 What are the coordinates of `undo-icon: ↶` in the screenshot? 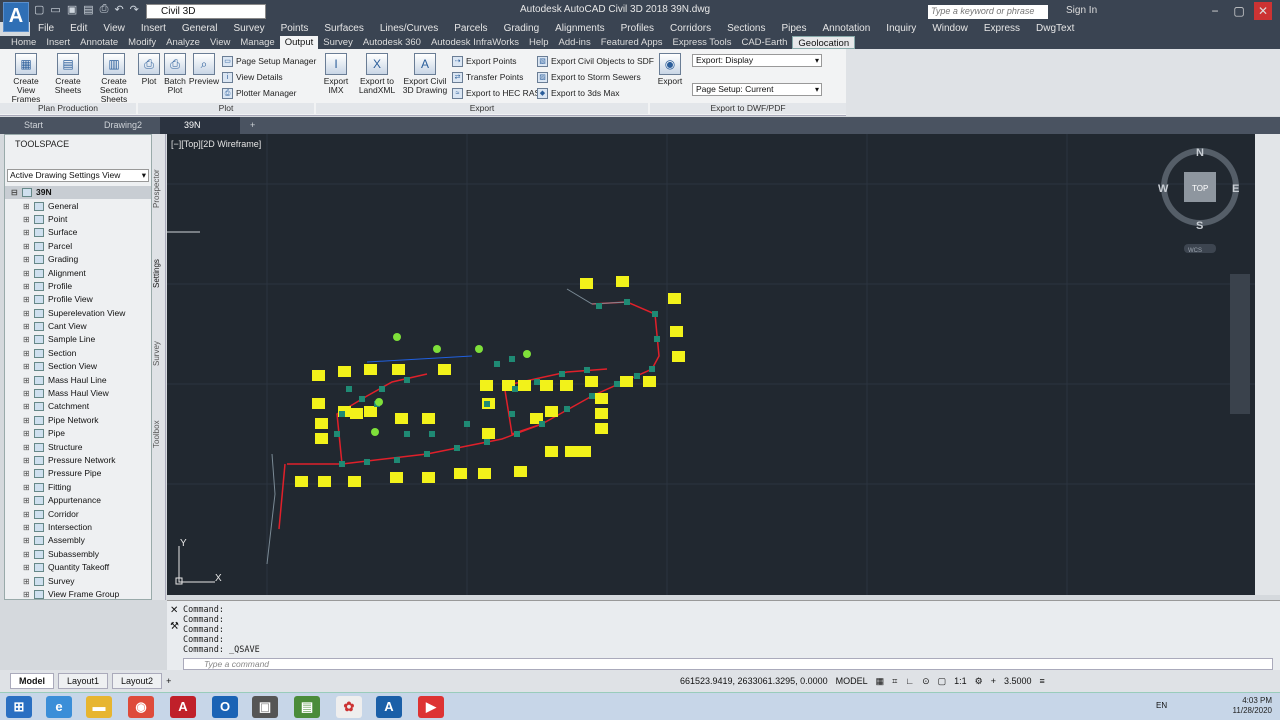 It's located at (118, 11).